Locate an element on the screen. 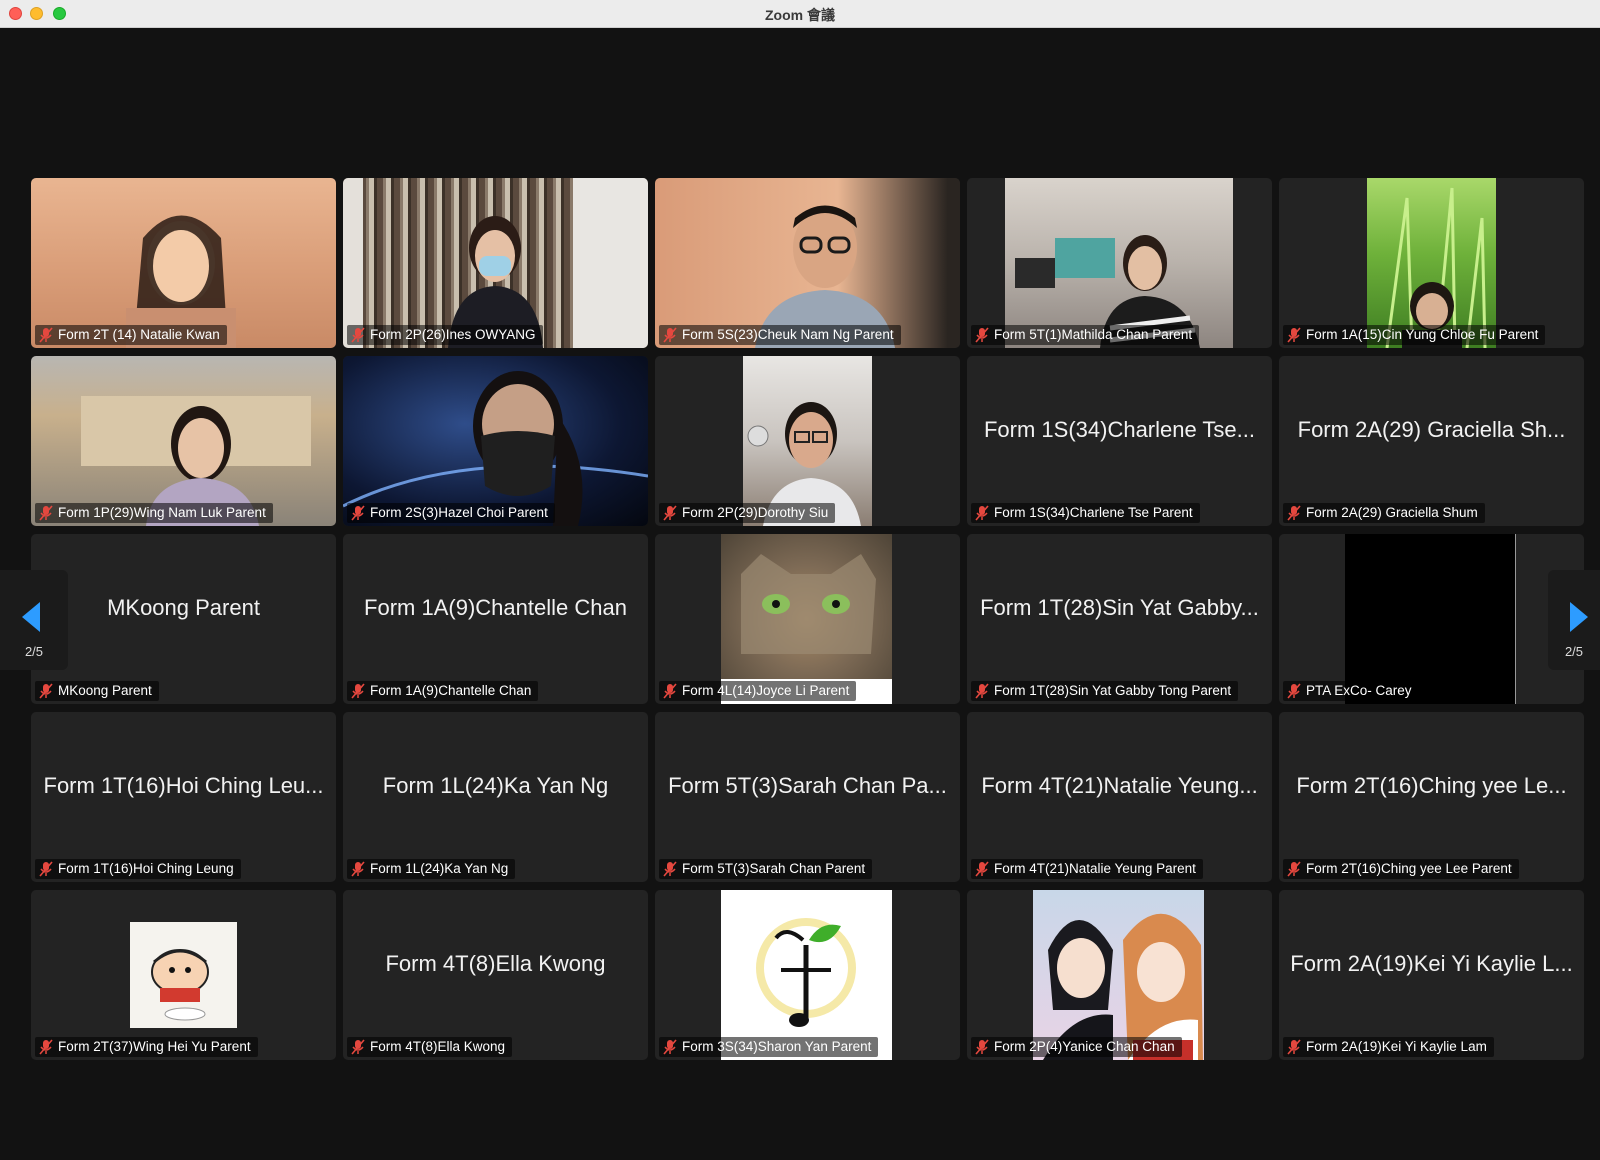 The height and width of the screenshot is (1160, 1600). participant-name-label: Form 1S(34)Charlene Tse Parent is located at coordinates (1085, 513).